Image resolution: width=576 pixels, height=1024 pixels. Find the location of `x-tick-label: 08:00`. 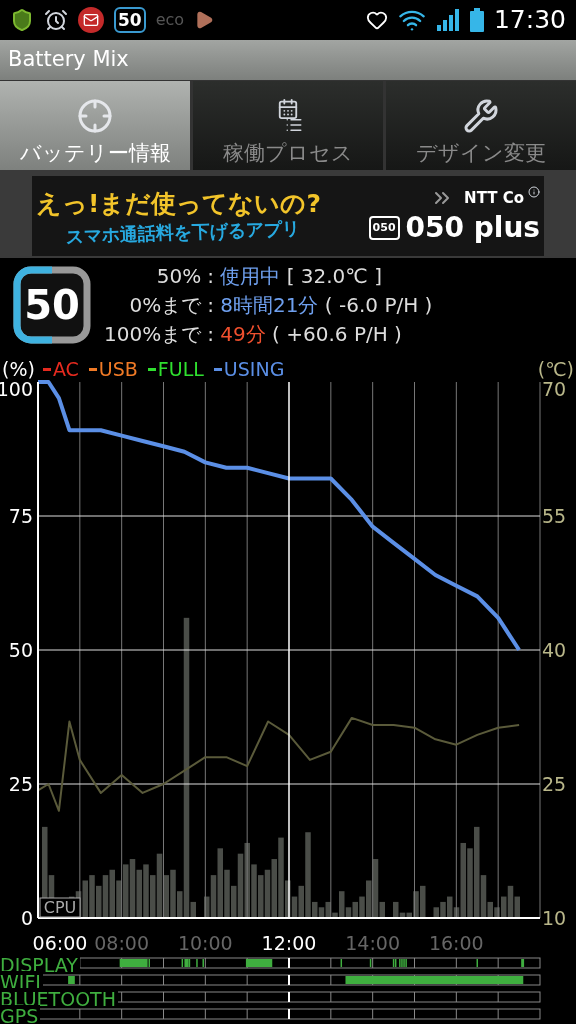

x-tick-label: 08:00 is located at coordinates (122, 943).